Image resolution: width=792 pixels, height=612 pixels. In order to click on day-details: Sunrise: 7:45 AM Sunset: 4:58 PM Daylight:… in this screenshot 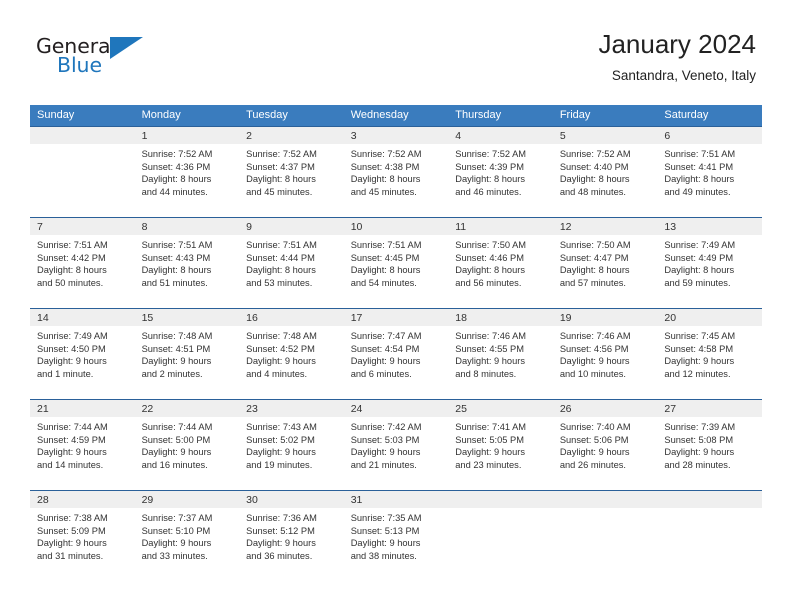, I will do `click(709, 353)`.